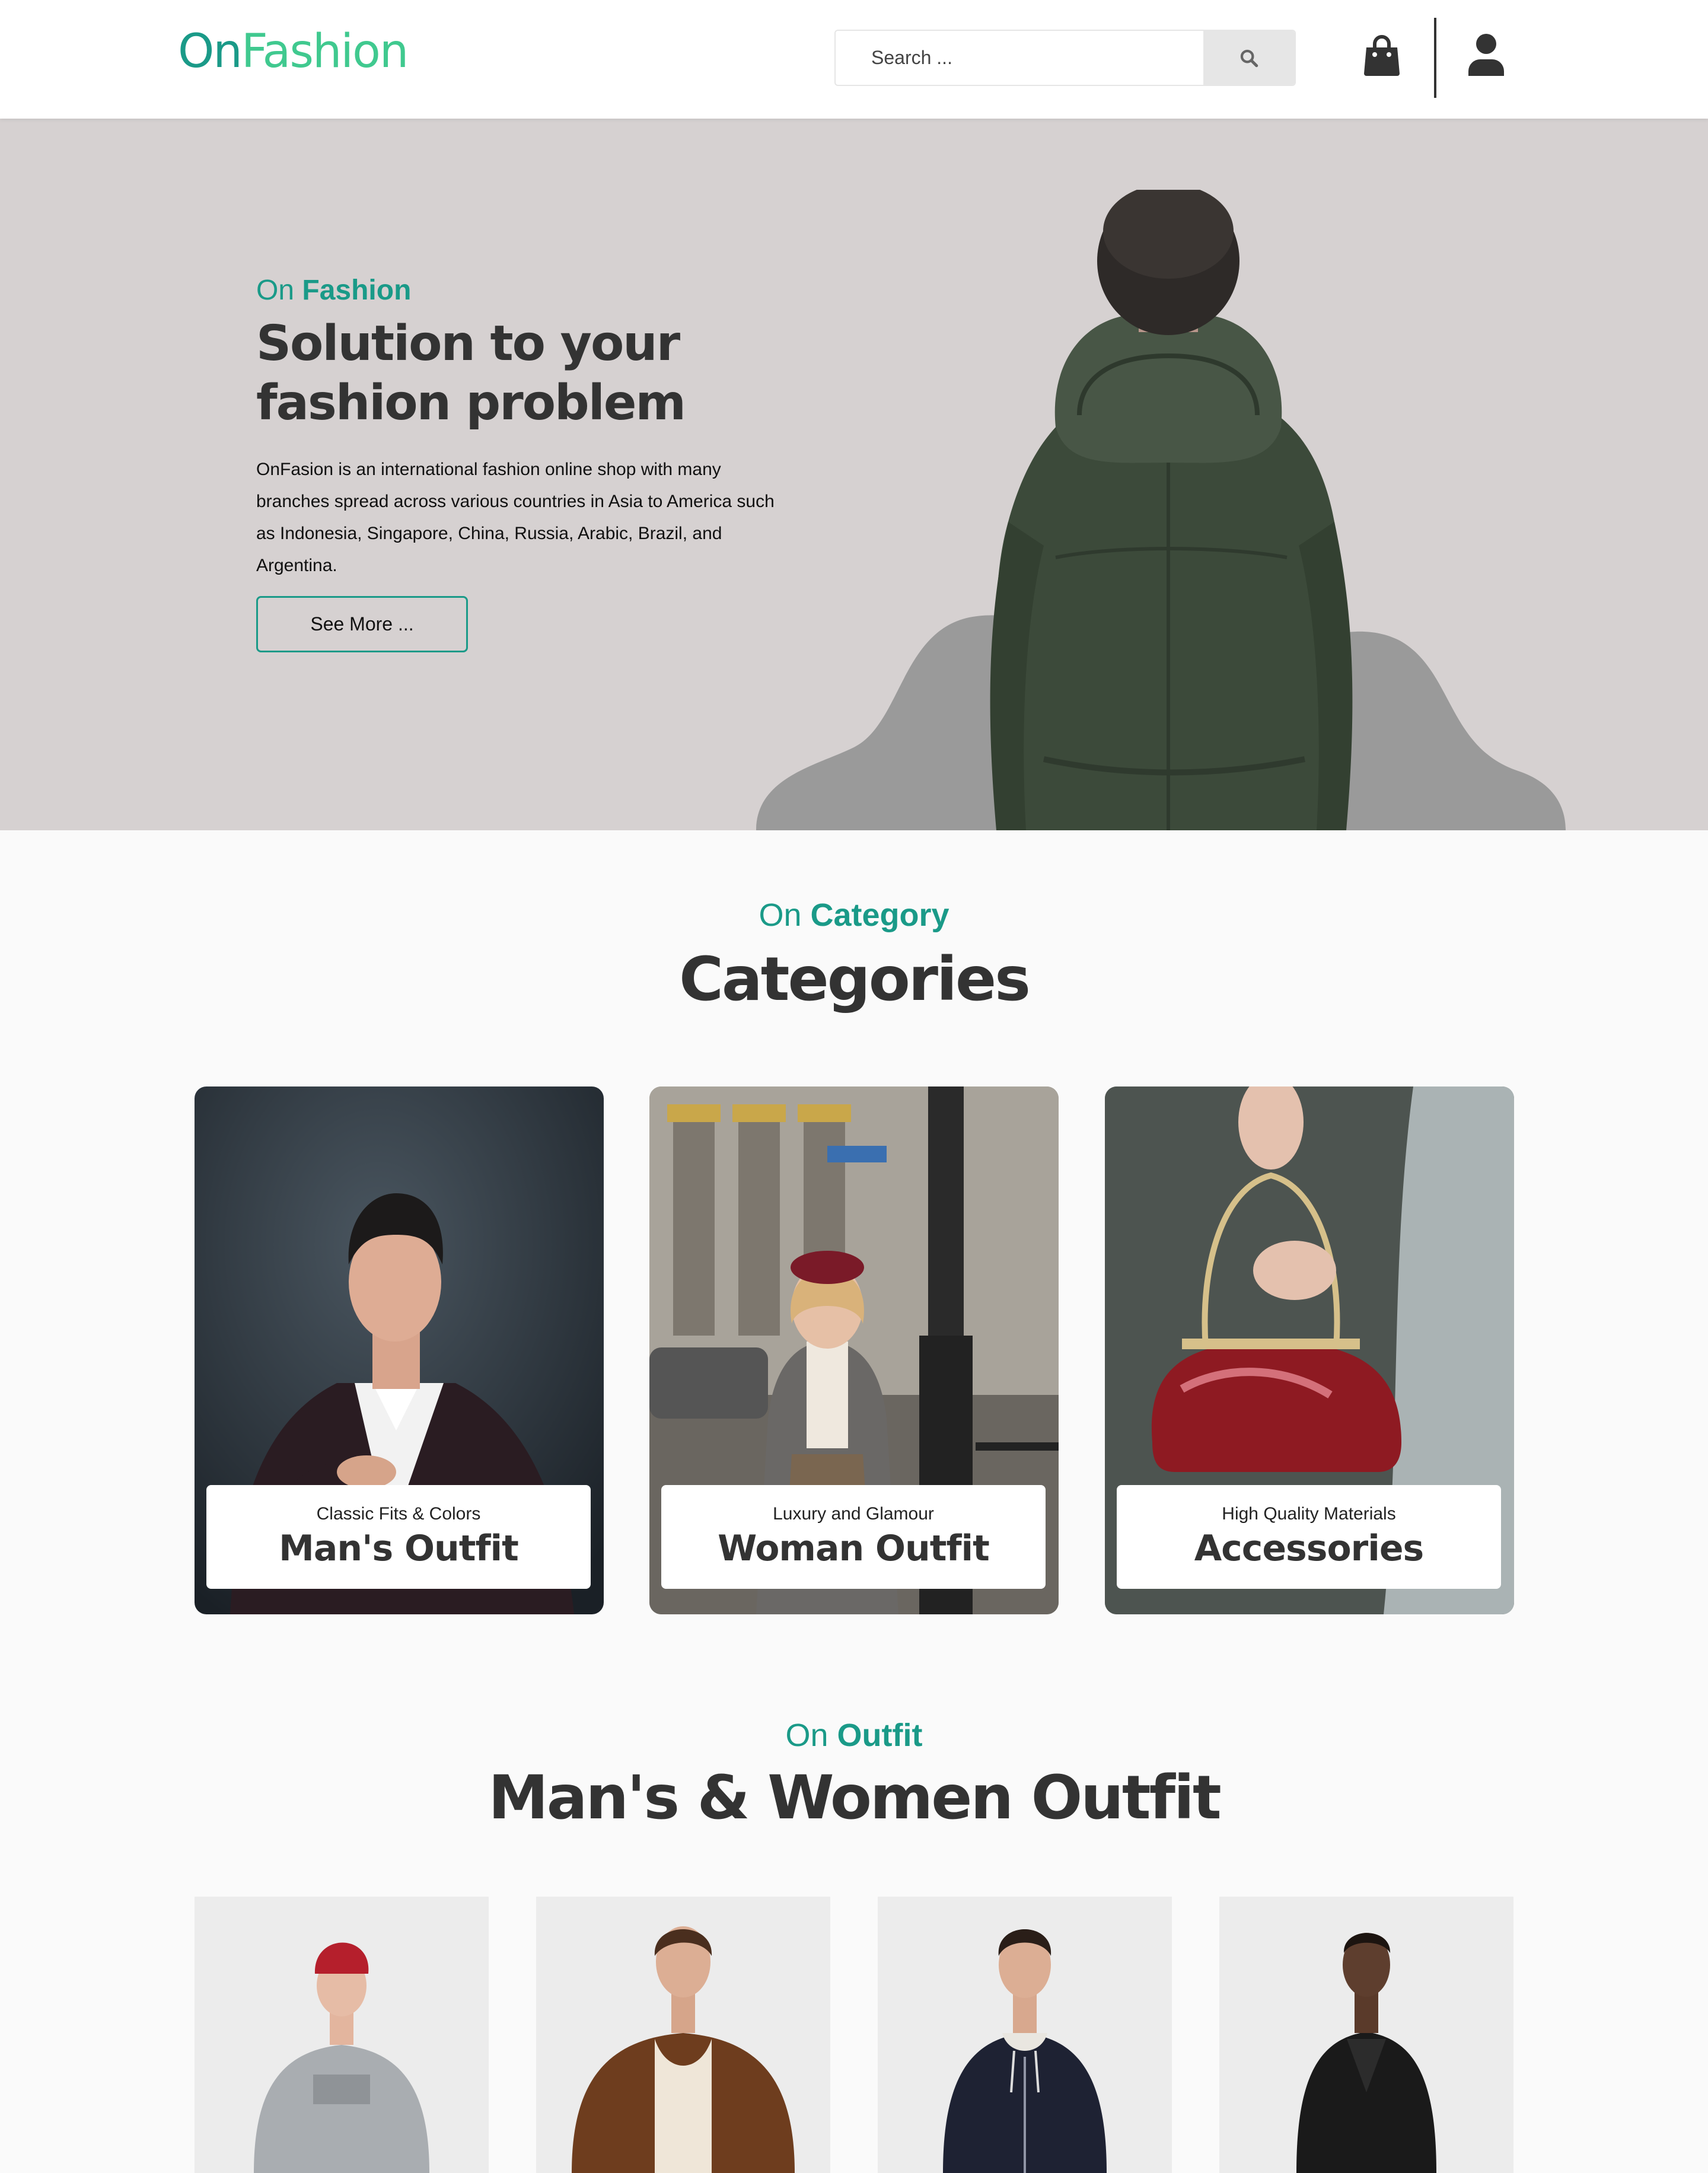  What do you see at coordinates (1486, 54) in the screenshot?
I see `user-icon` at bounding box center [1486, 54].